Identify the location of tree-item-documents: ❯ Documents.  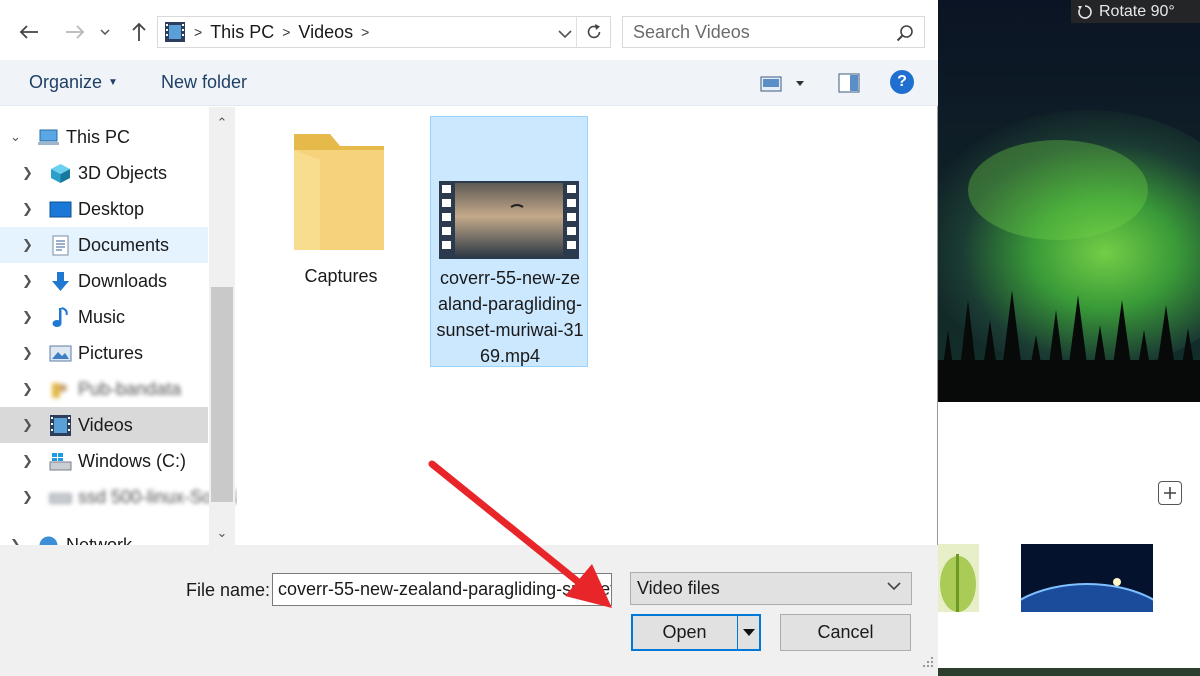
(104, 245).